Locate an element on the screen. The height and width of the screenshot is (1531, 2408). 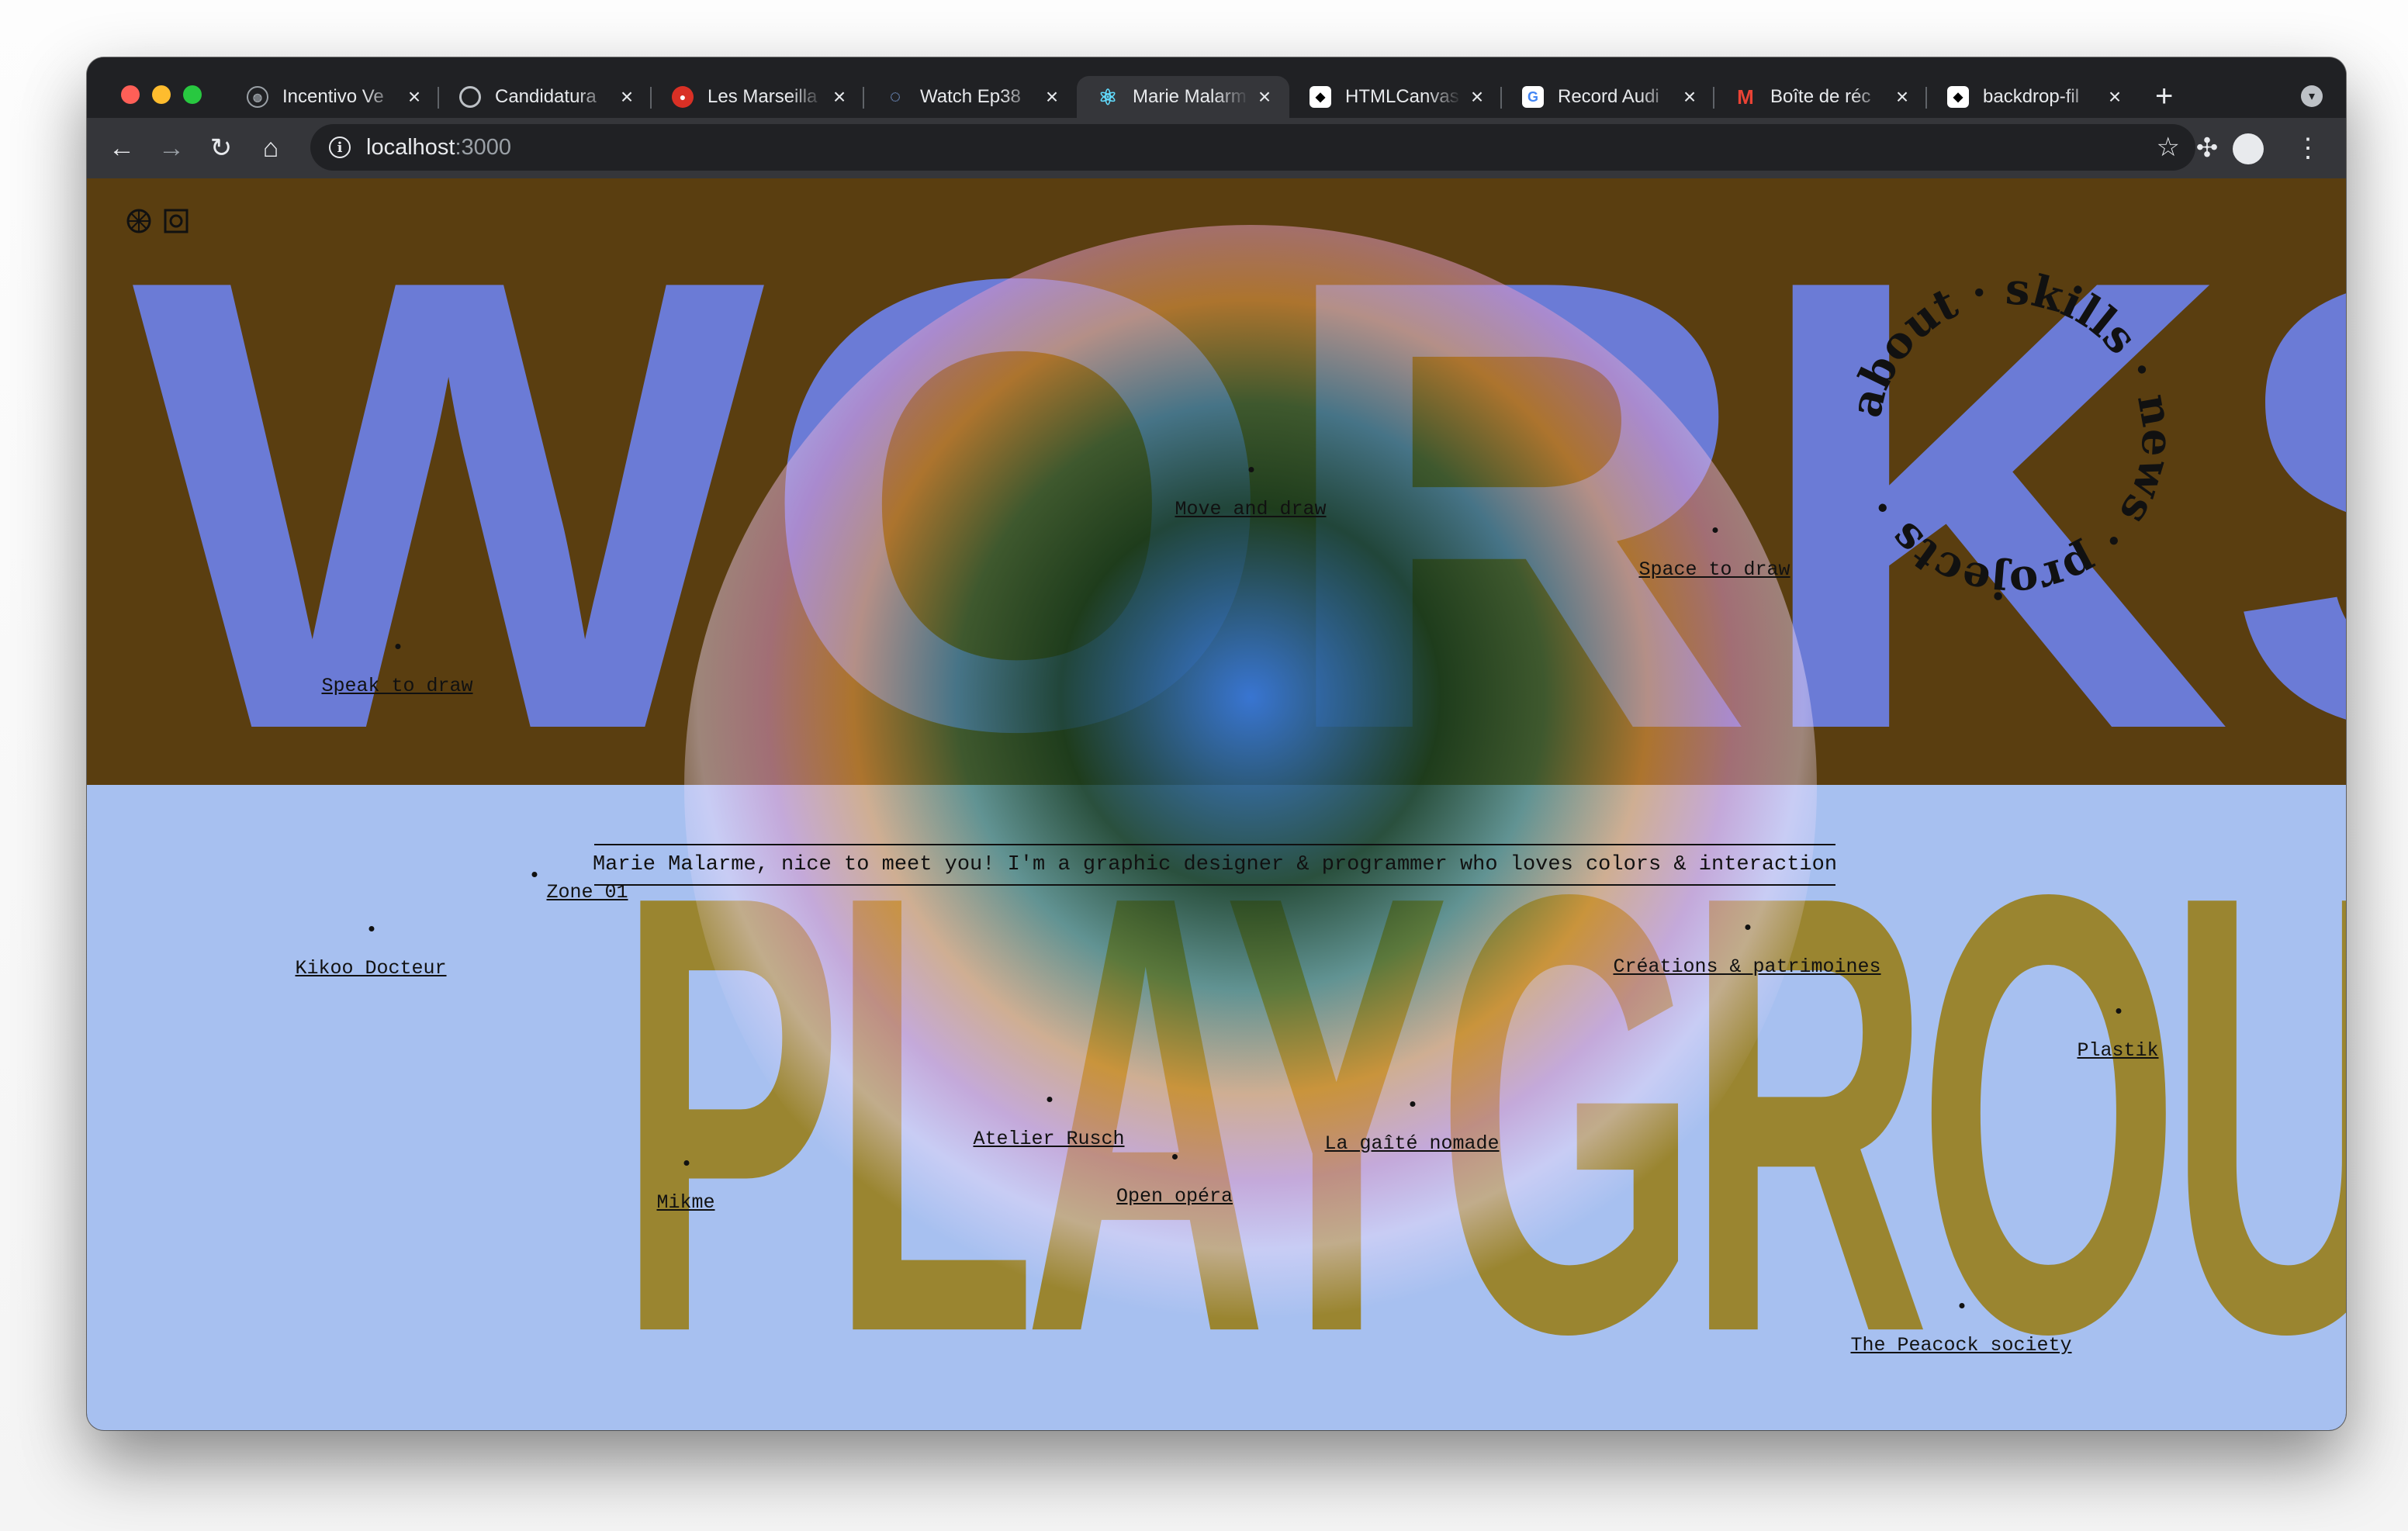
close-window-button is located at coordinates (130, 94).